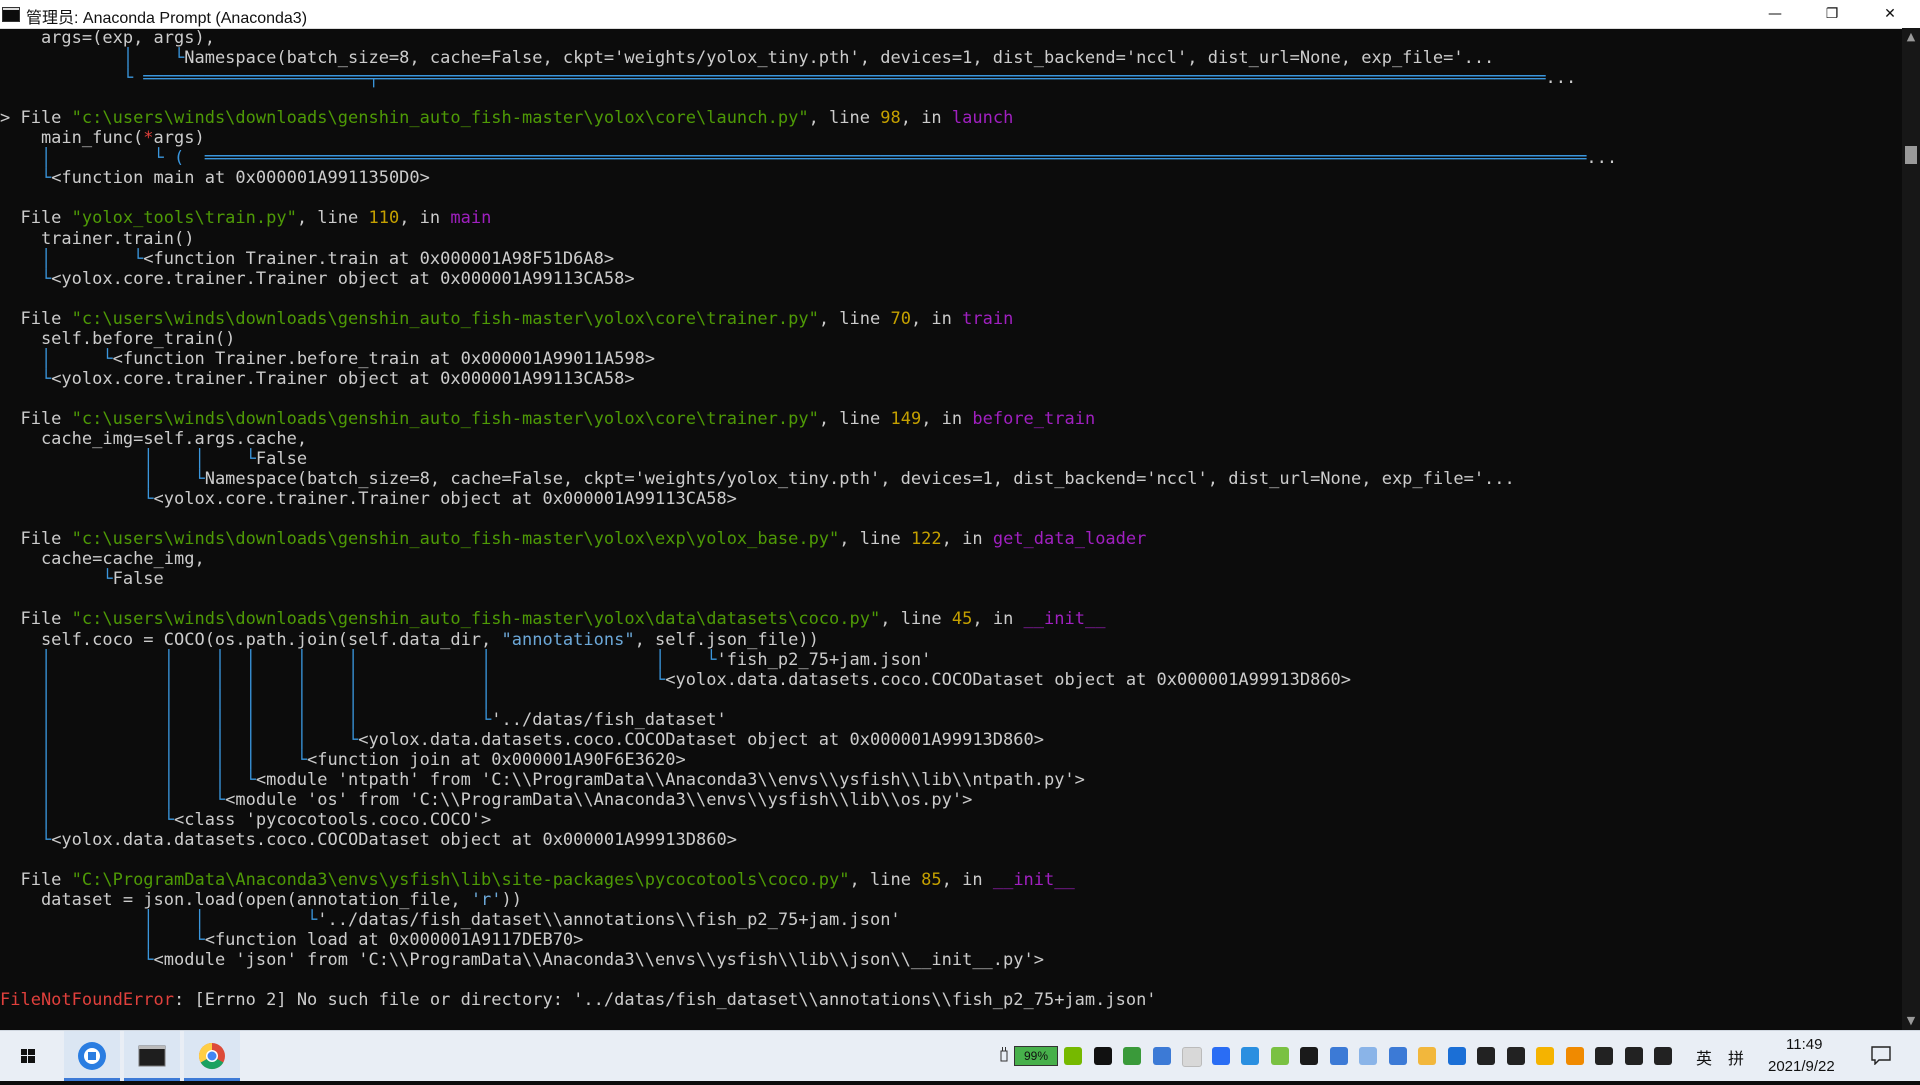  I want to click on terminal-text: 122, so click(926, 539).